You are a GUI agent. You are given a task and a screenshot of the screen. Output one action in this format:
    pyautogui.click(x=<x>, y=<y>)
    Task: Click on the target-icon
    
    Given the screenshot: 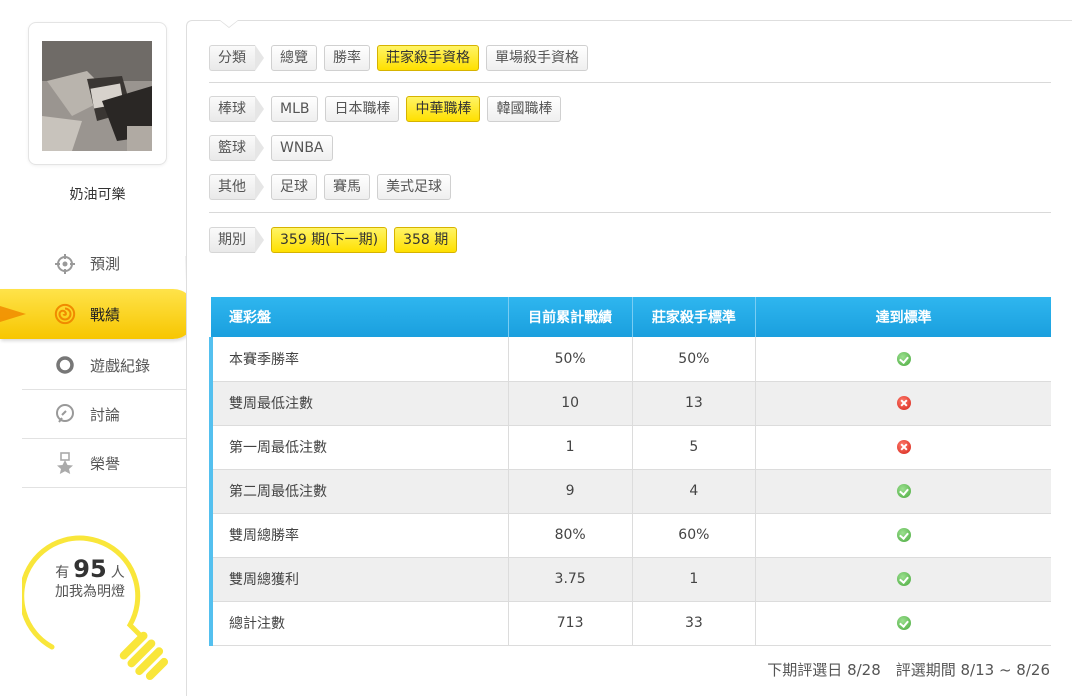 What is the action you would take?
    pyautogui.click(x=65, y=264)
    